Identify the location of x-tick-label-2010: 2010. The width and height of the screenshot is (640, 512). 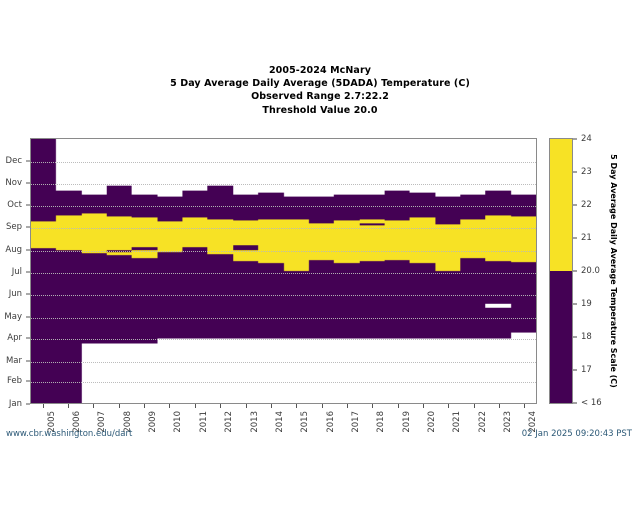
(178, 422).